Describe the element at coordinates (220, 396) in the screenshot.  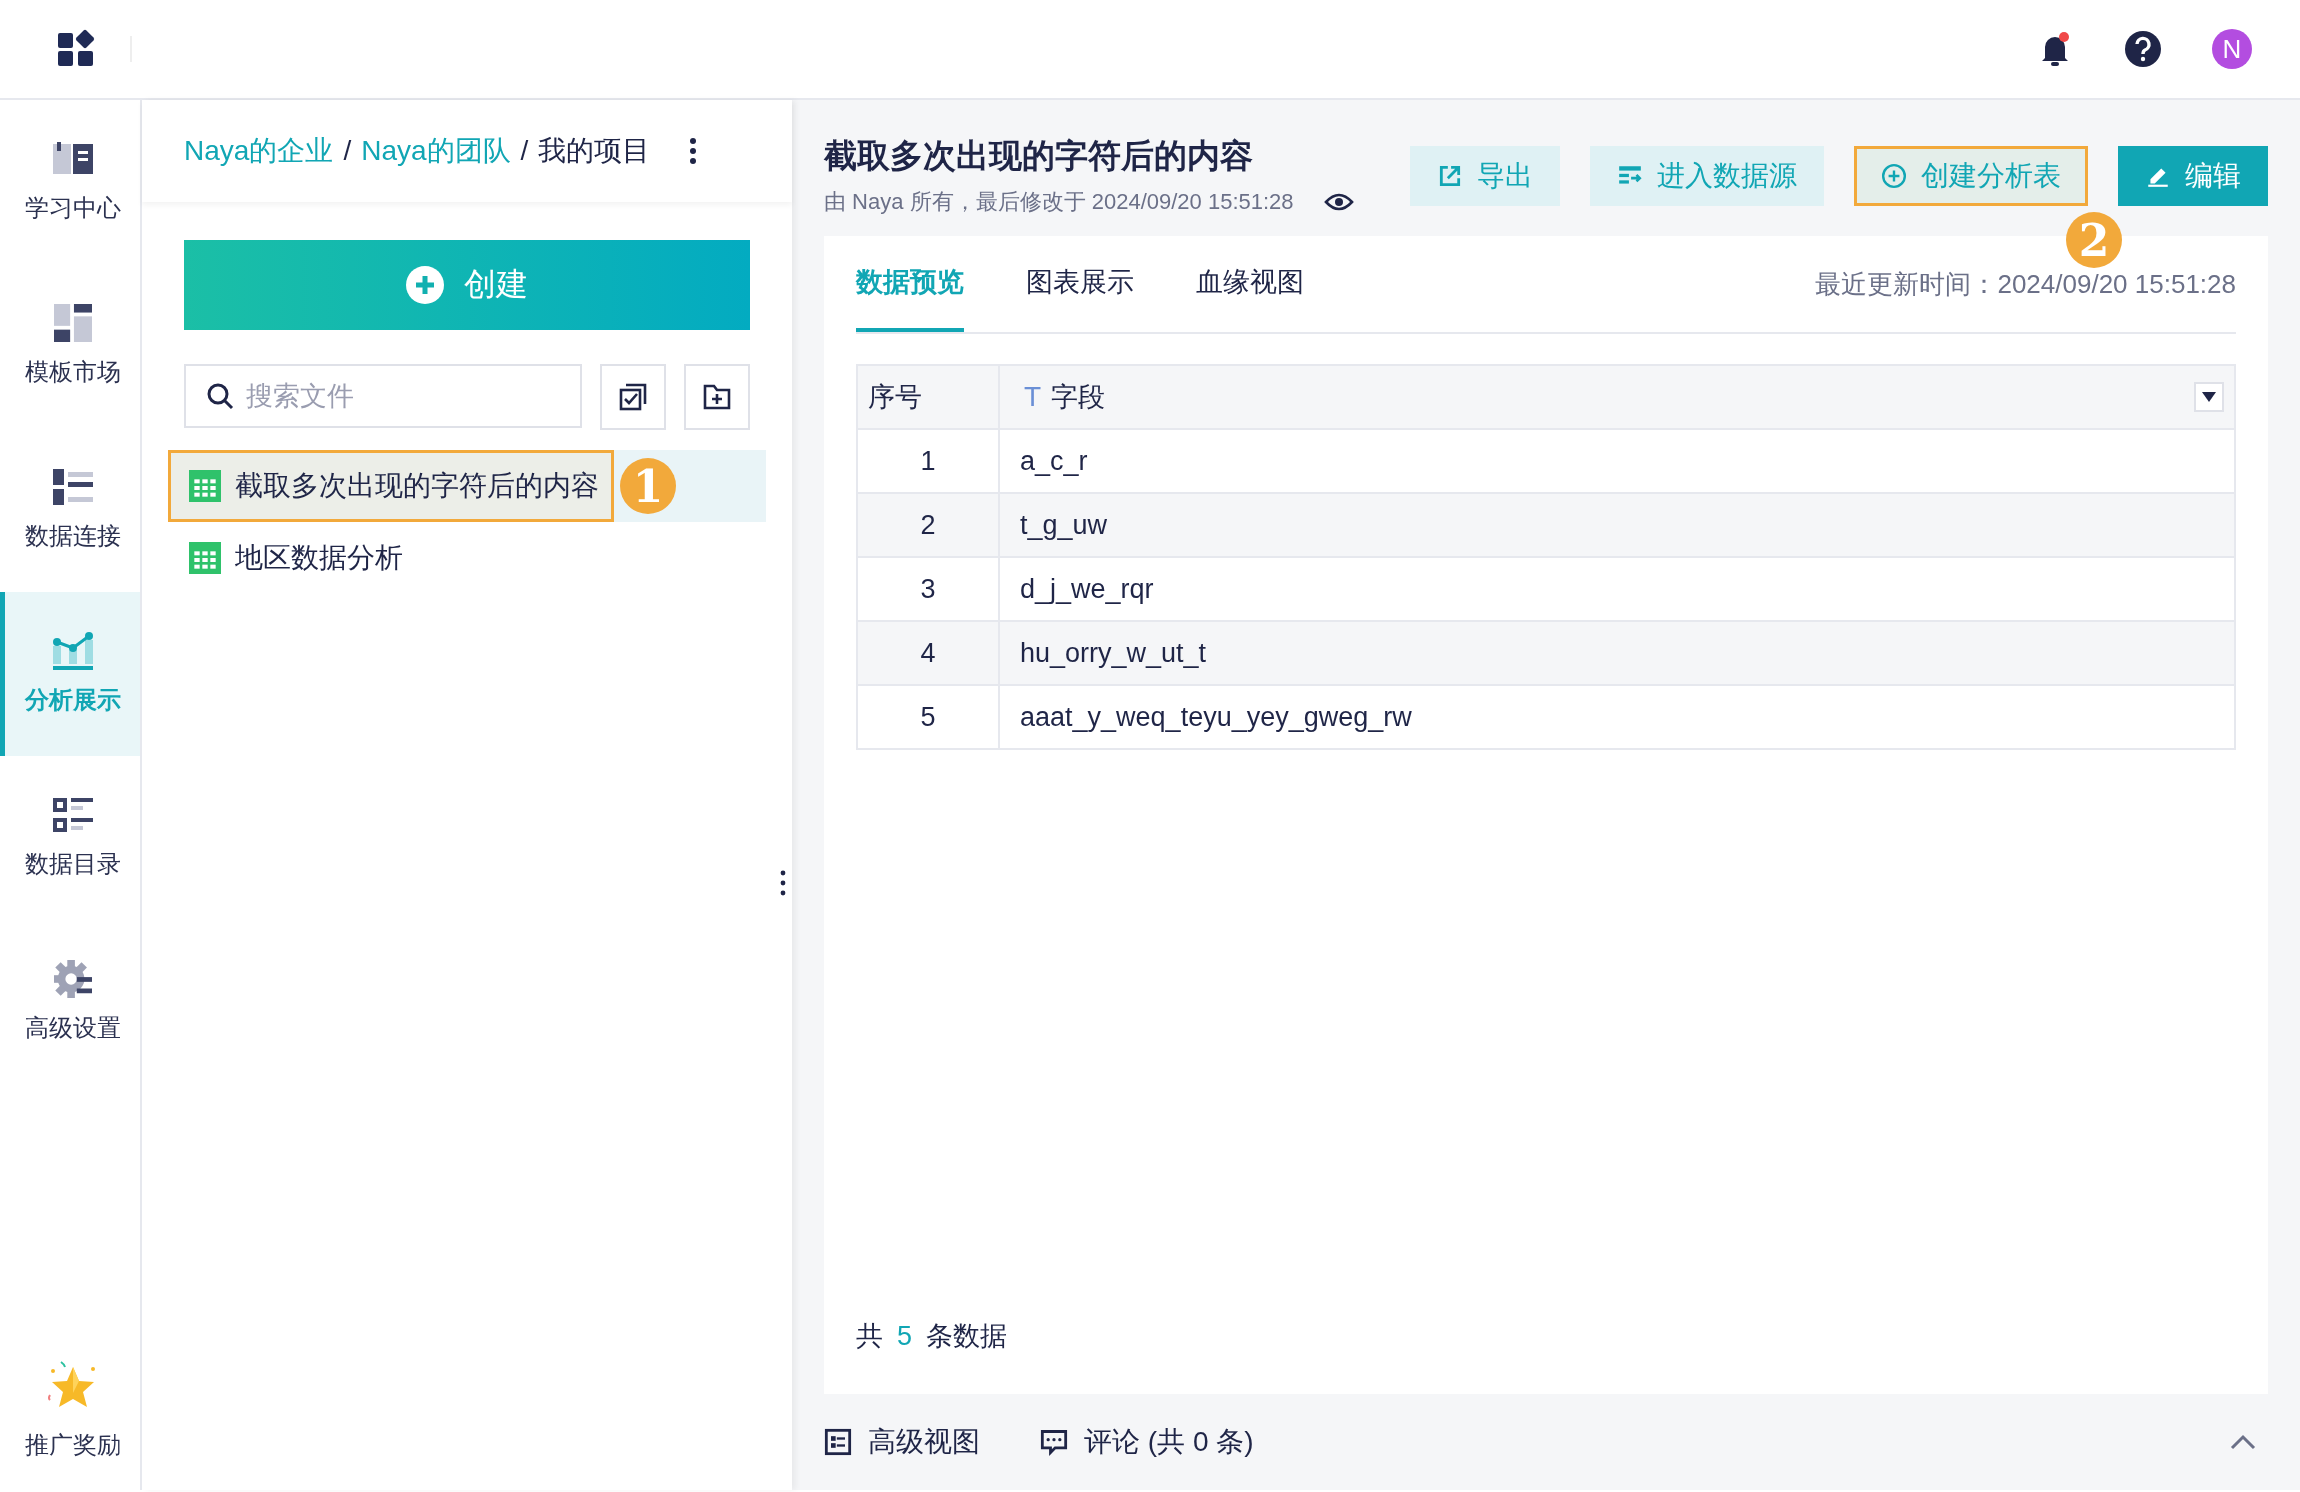
I see `search-icon` at that location.